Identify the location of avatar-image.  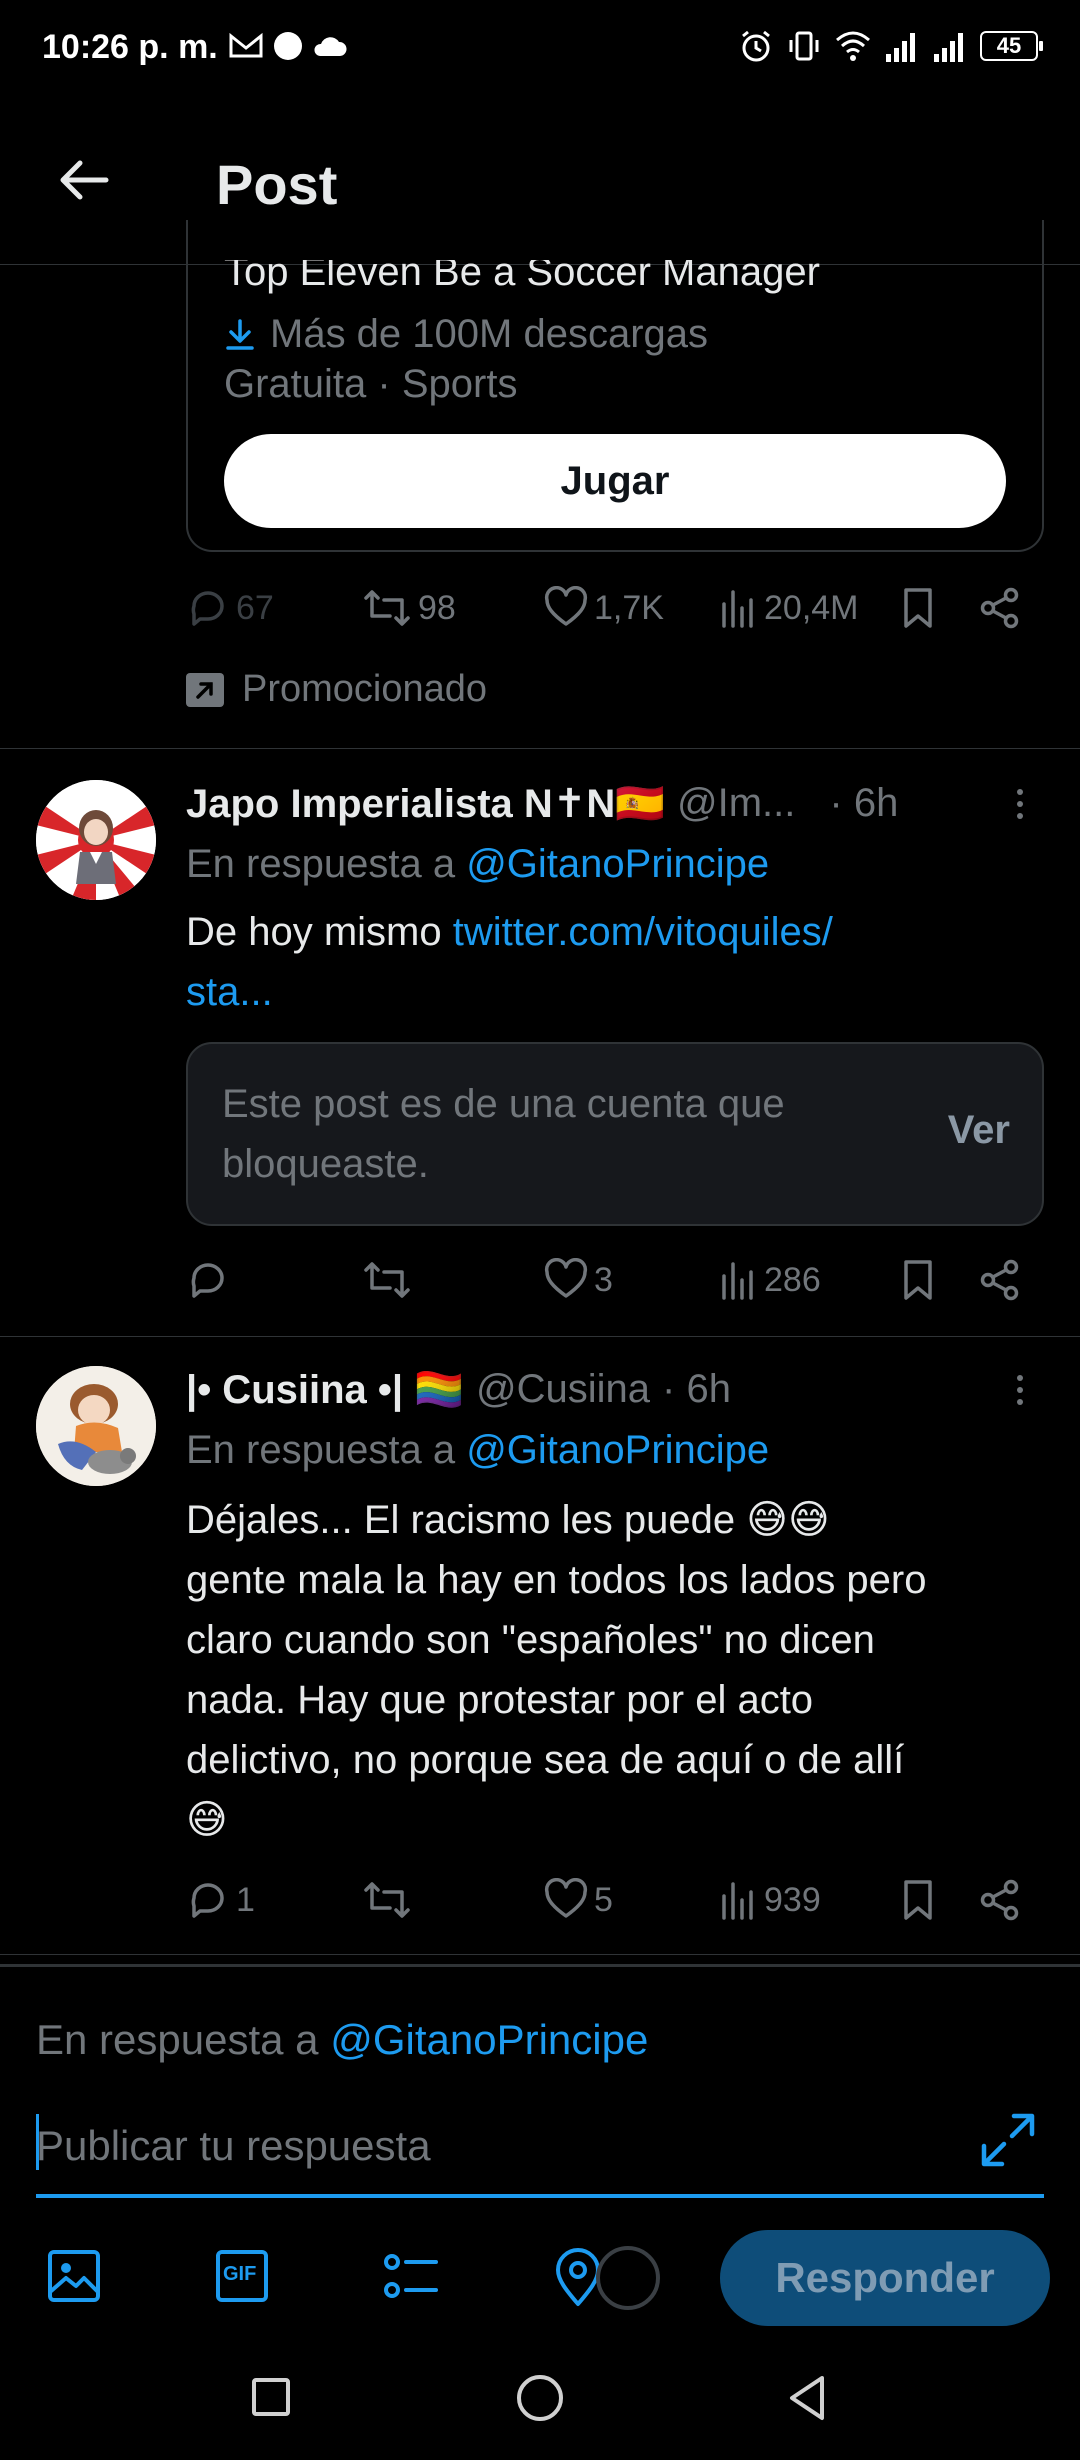
(96, 840).